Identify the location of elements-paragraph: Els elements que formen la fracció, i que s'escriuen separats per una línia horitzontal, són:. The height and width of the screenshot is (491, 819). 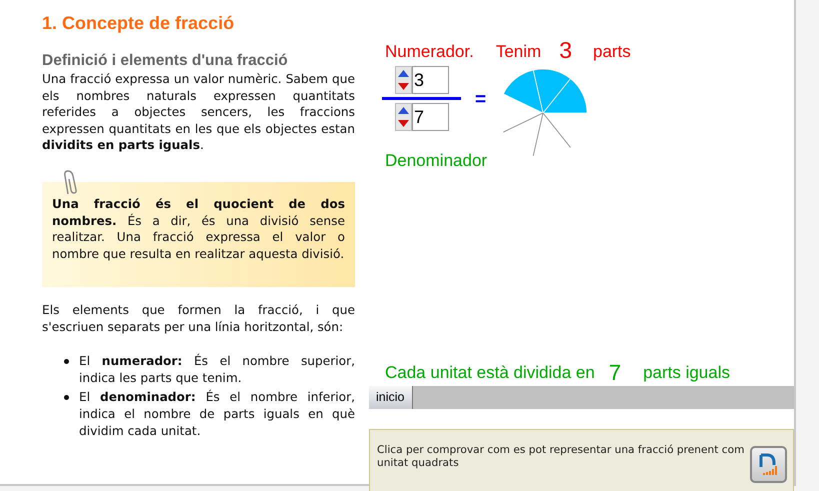
(198, 319).